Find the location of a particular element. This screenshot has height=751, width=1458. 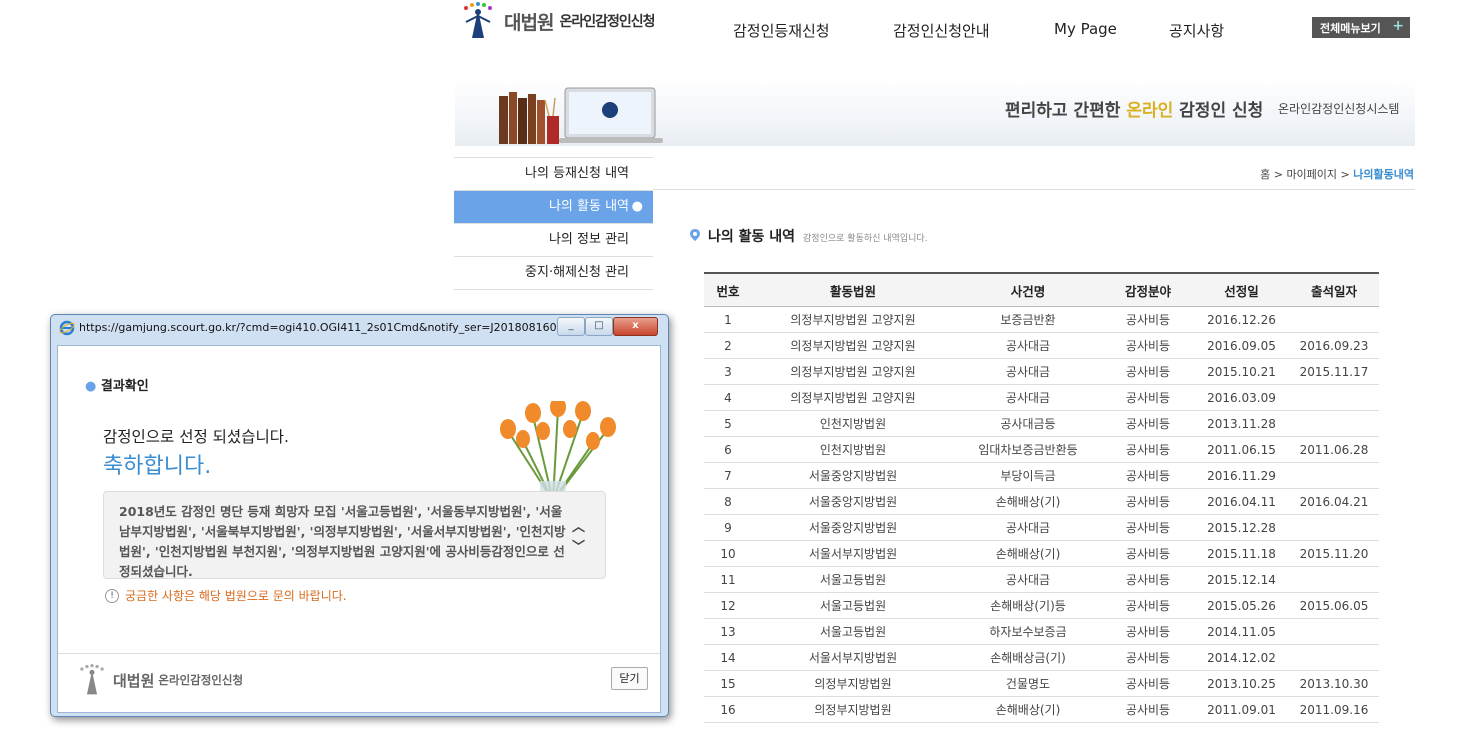

table-cell: 6 is located at coordinates (728, 449).